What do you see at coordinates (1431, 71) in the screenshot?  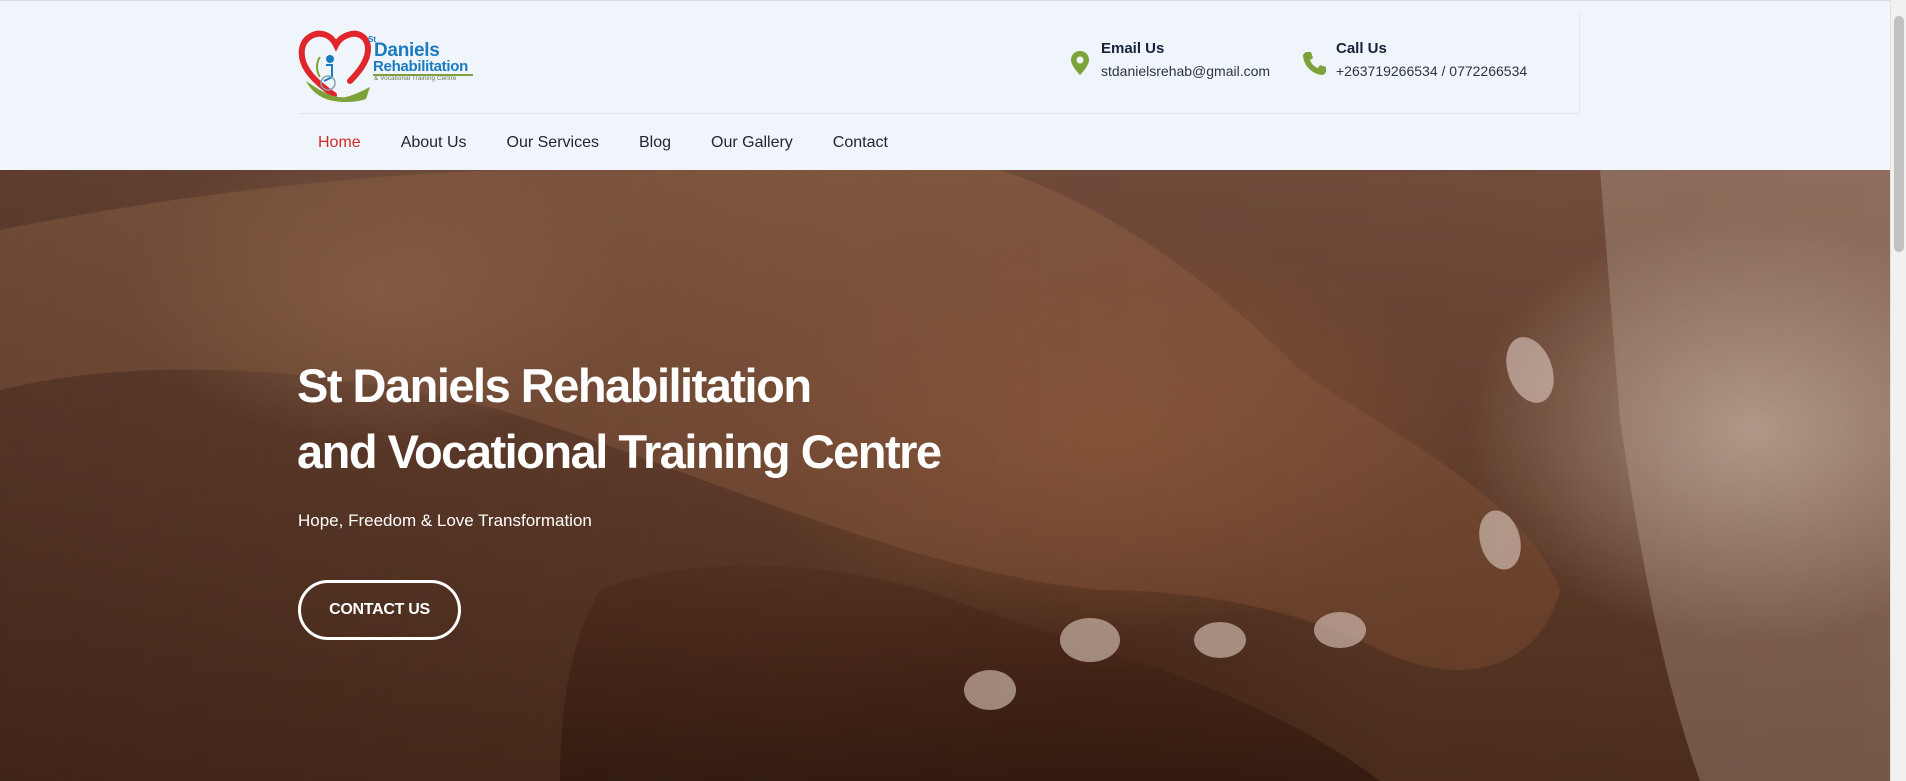 I see `call-value: +263719266534 / 0772266534` at bounding box center [1431, 71].